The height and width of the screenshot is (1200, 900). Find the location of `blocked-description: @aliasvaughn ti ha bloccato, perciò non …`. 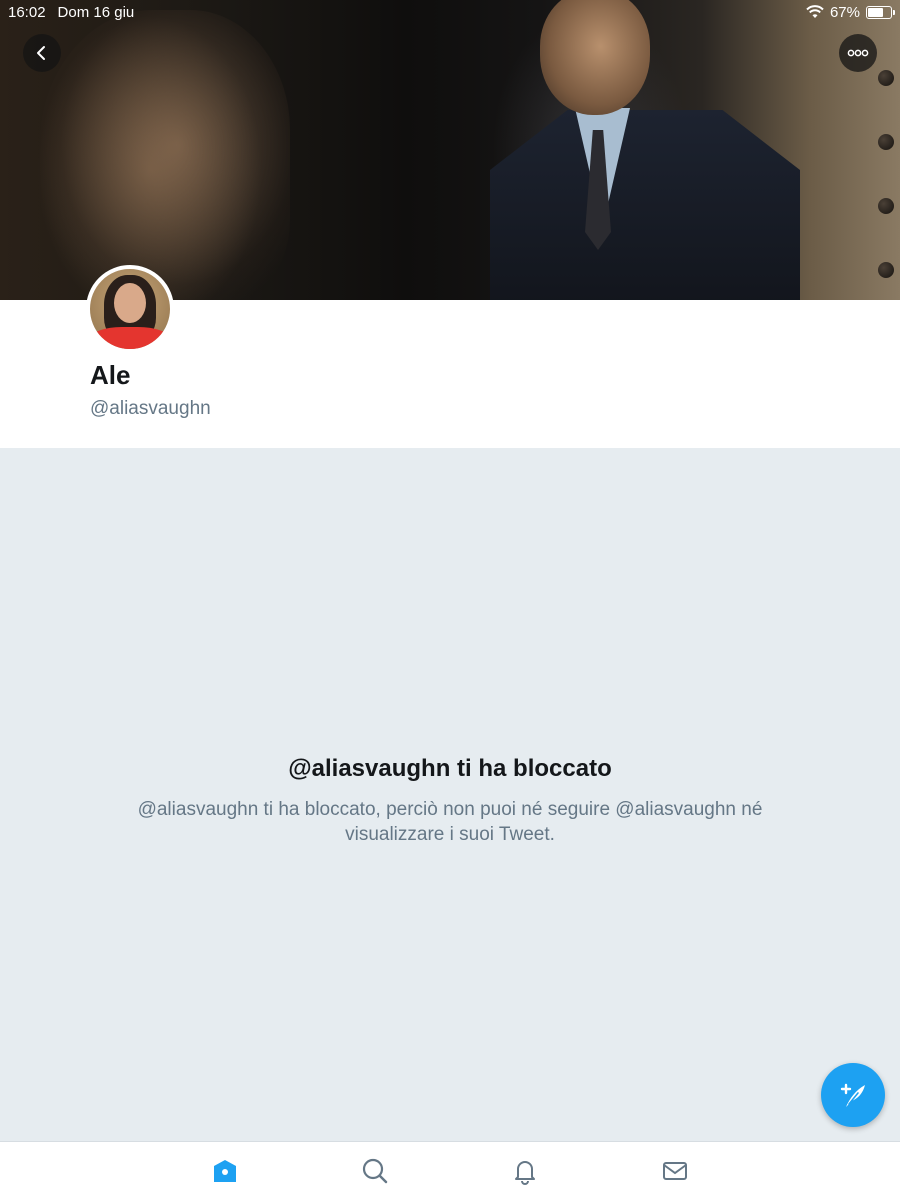

blocked-description: @aliasvaughn ti ha bloccato, perciò non … is located at coordinates (450, 822).